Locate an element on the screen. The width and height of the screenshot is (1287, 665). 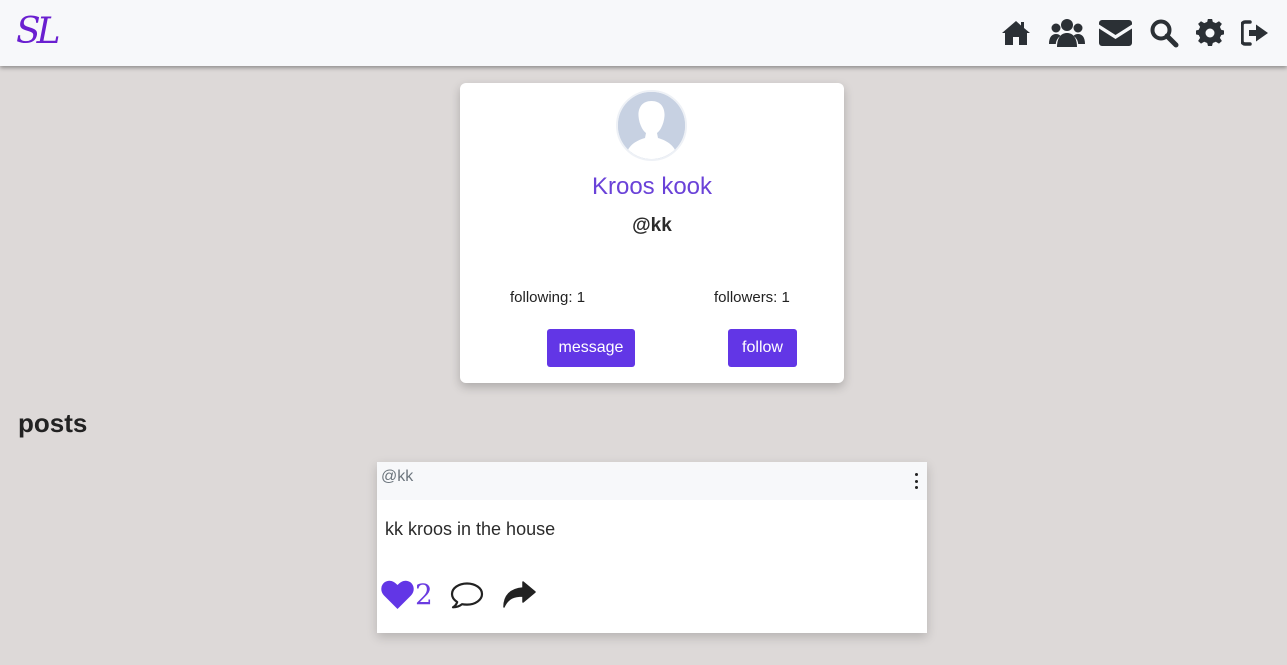
avatar is located at coordinates (651, 125).